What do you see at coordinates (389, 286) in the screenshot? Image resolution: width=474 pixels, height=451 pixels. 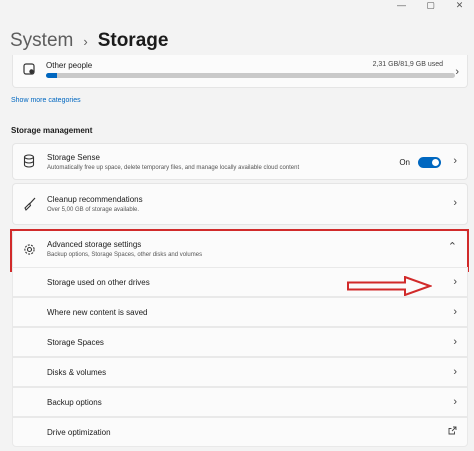 I see `annotation-arrow-icon` at bounding box center [389, 286].